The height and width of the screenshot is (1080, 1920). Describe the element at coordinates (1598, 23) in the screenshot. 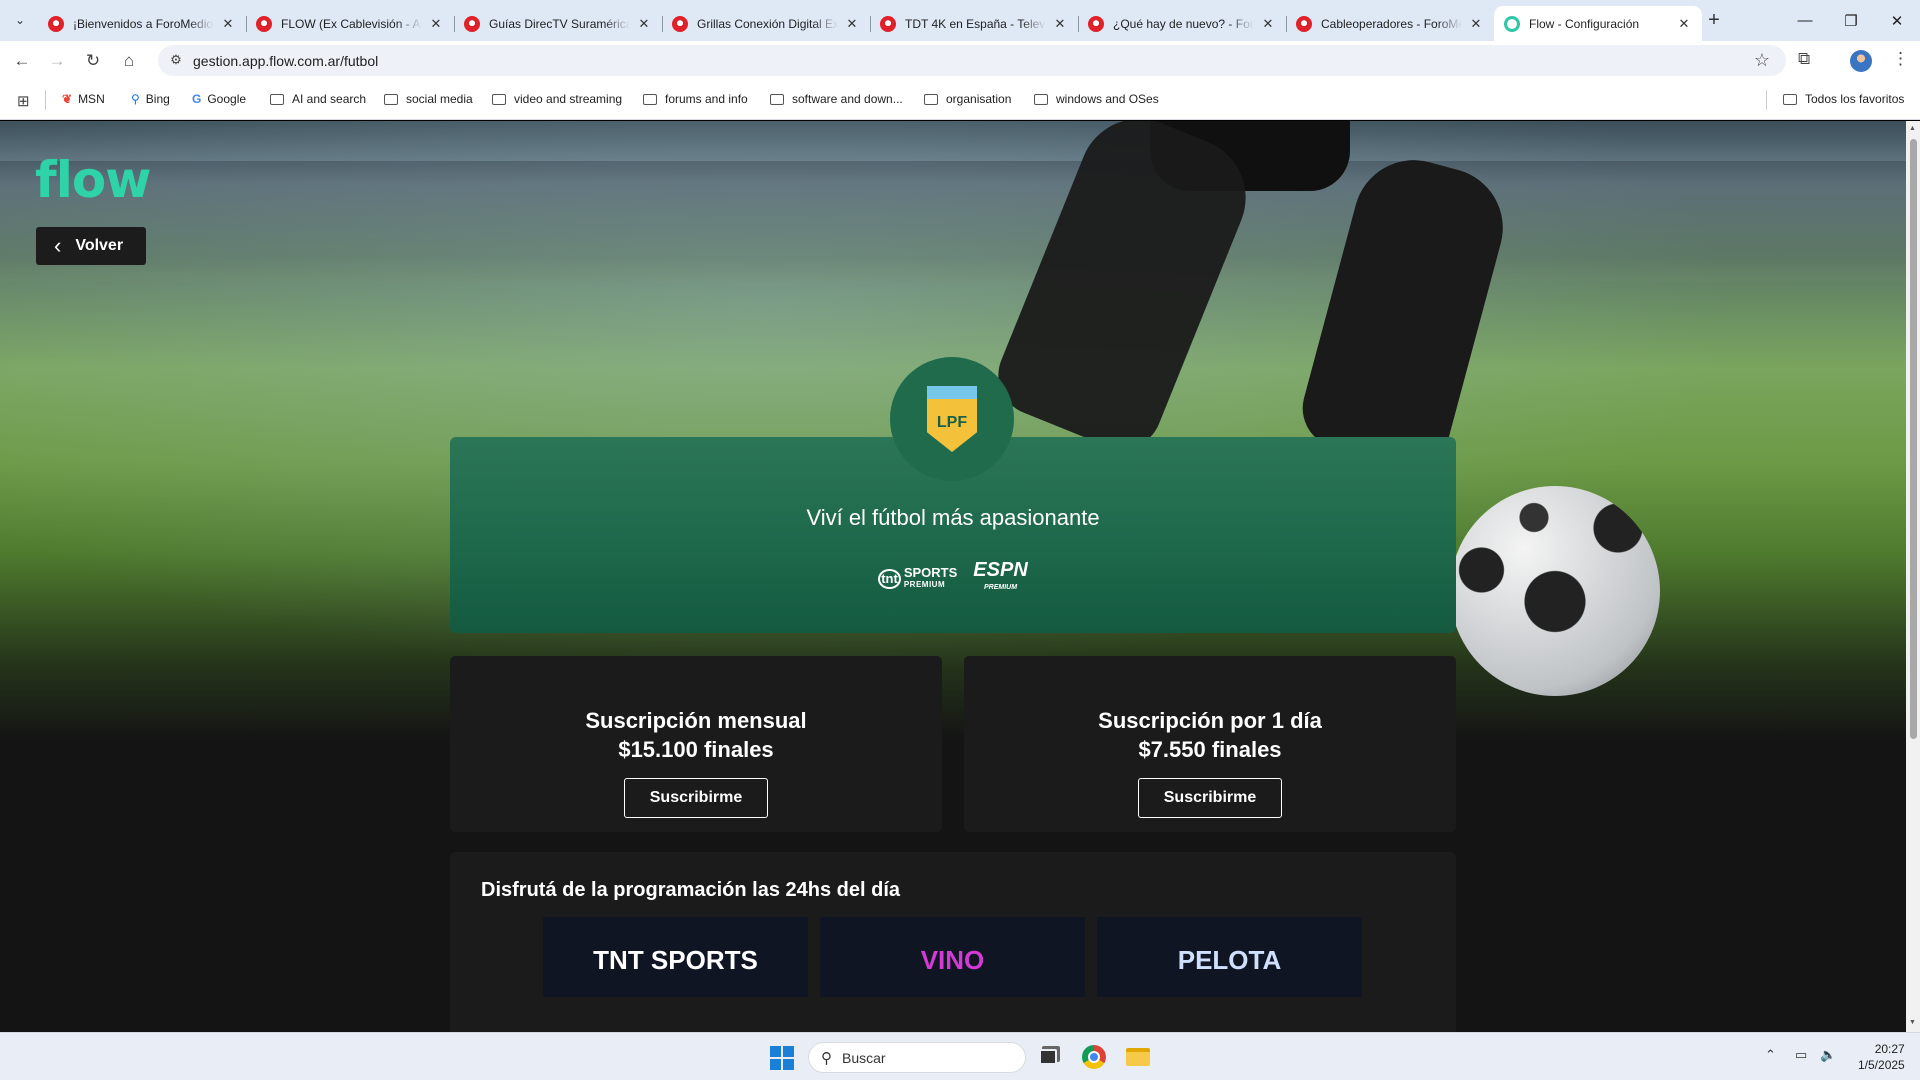

I see `tab-active: Flow - Configuración ✕` at that location.